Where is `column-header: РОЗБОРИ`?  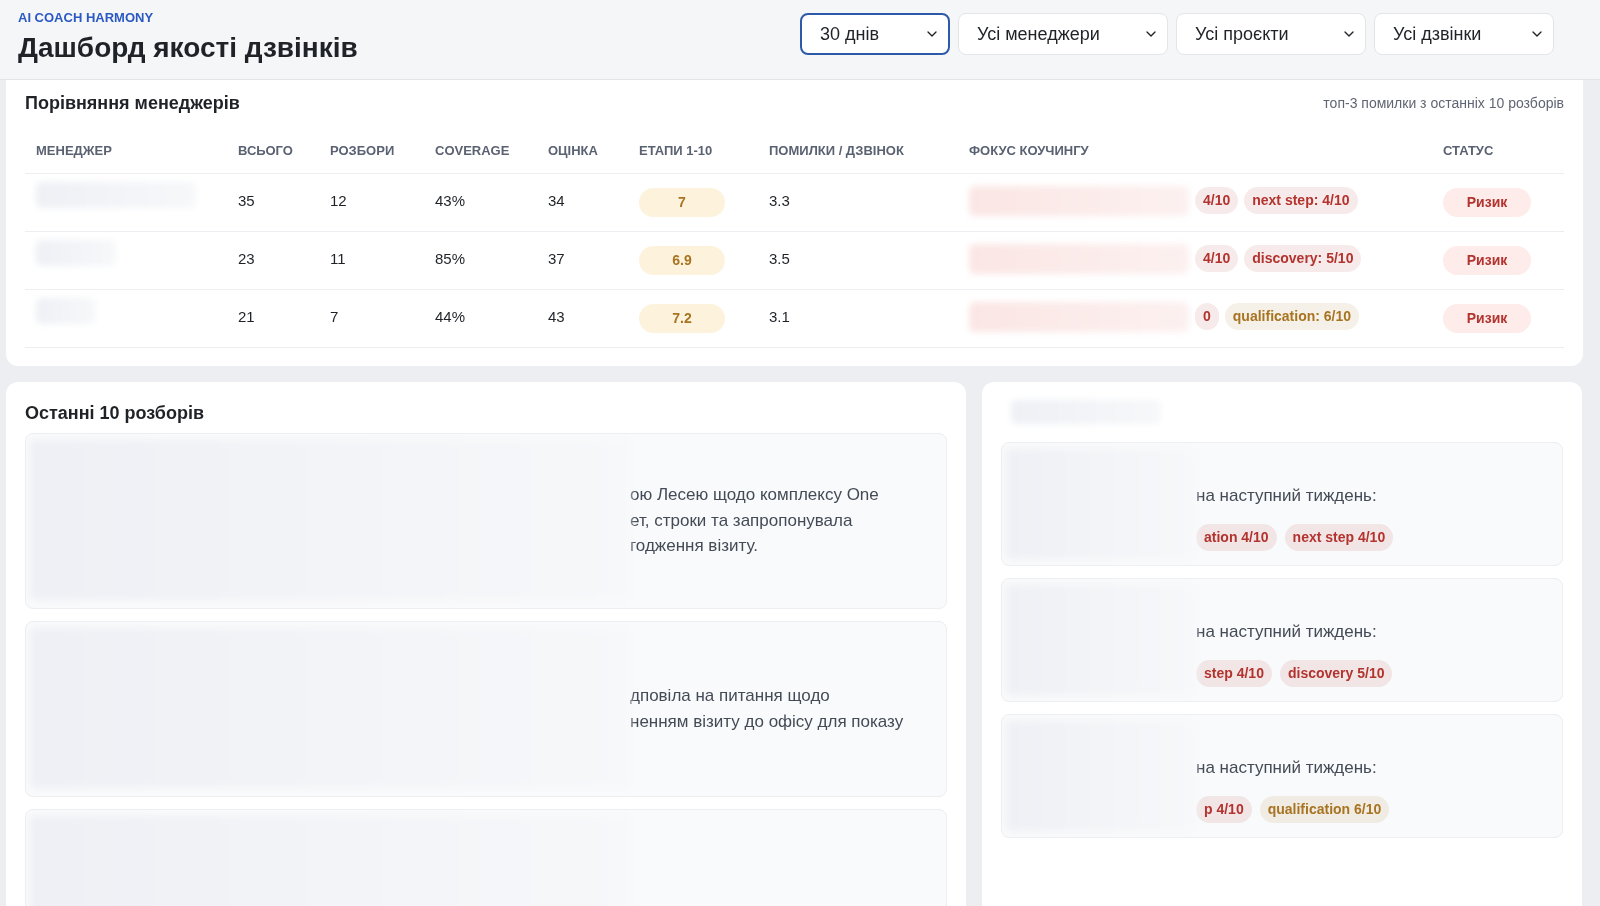
column-header: РОЗБОРИ is located at coordinates (363, 151).